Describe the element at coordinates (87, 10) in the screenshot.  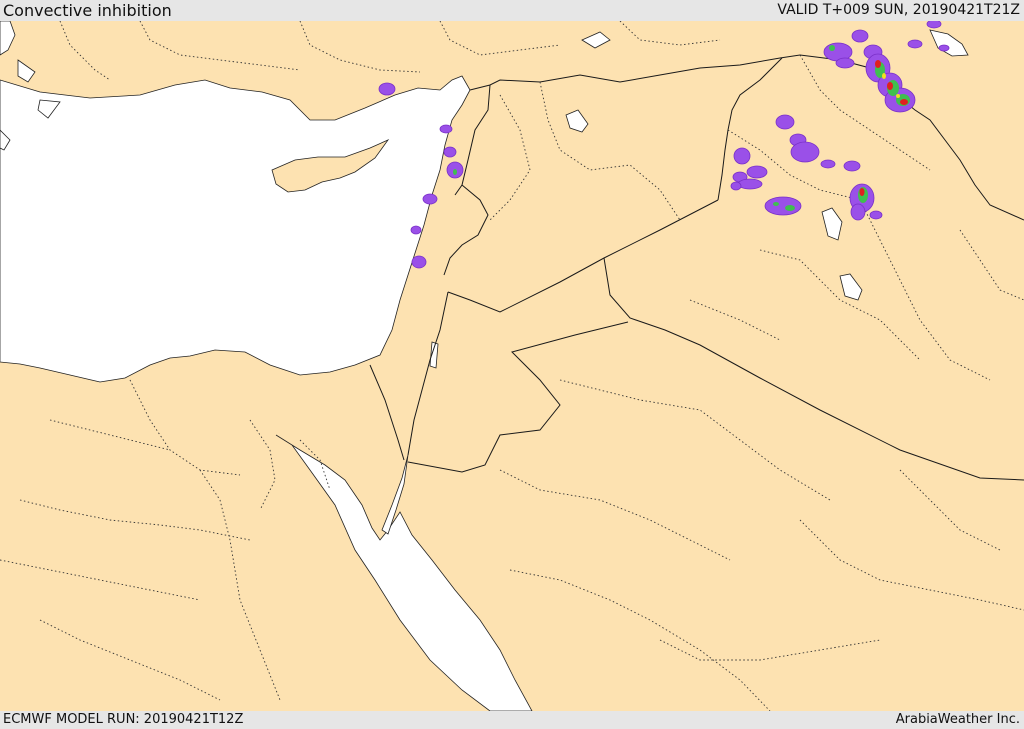
I see `map-title: Convective inhibition` at that location.